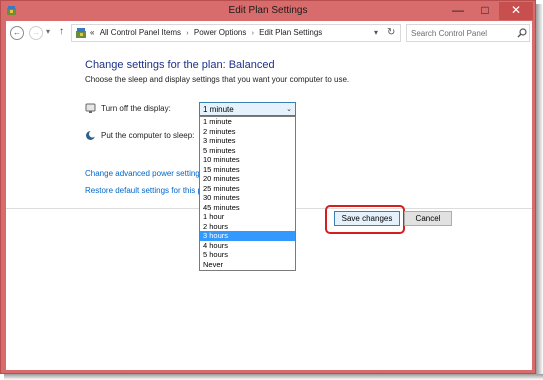  Describe the element at coordinates (247, 170) in the screenshot. I see `option-15-minutes: 15 minutes` at that location.